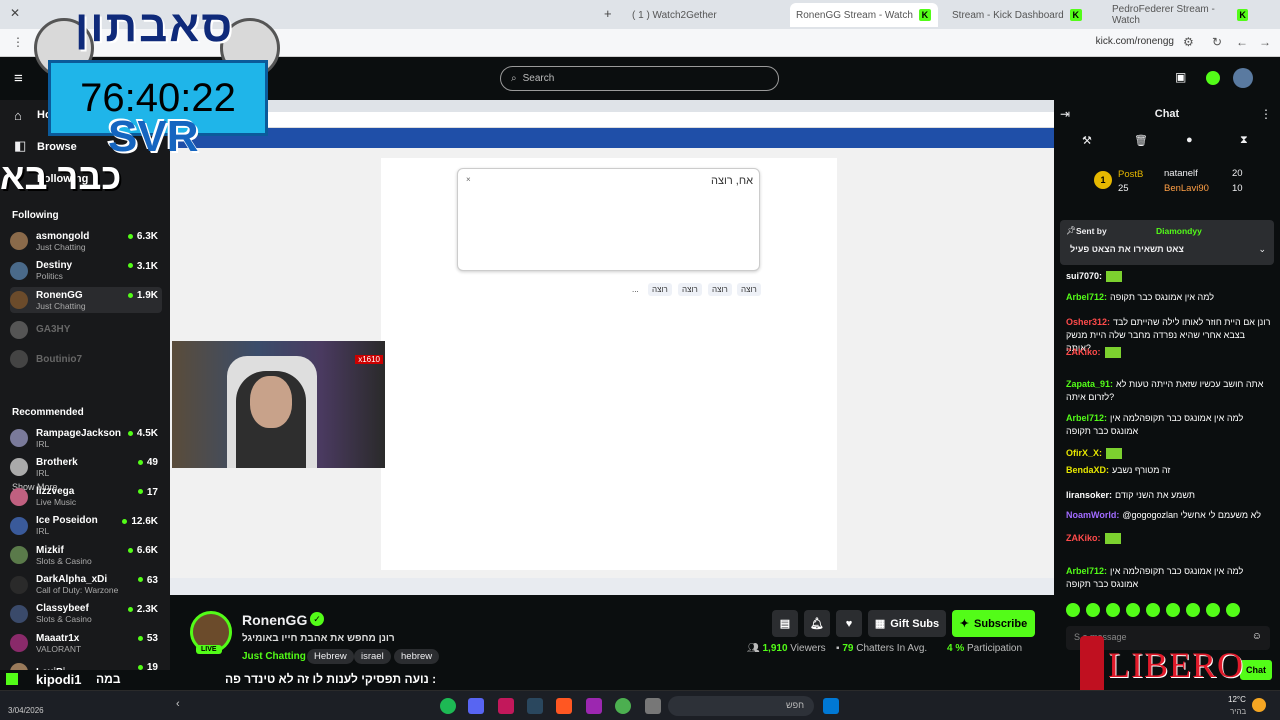  I want to click on channel-item: RampageJackson IRL 4.5K, so click(86, 438).